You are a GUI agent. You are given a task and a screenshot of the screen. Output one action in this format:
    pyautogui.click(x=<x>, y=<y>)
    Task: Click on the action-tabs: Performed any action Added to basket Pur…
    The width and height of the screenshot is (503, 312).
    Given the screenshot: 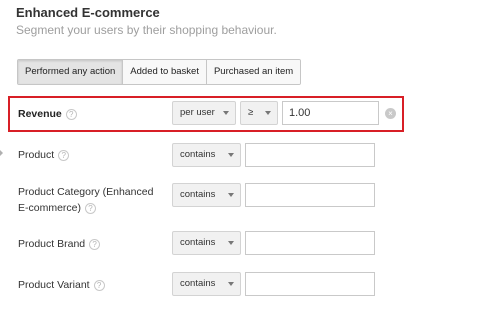 What is the action you would take?
    pyautogui.click(x=159, y=72)
    